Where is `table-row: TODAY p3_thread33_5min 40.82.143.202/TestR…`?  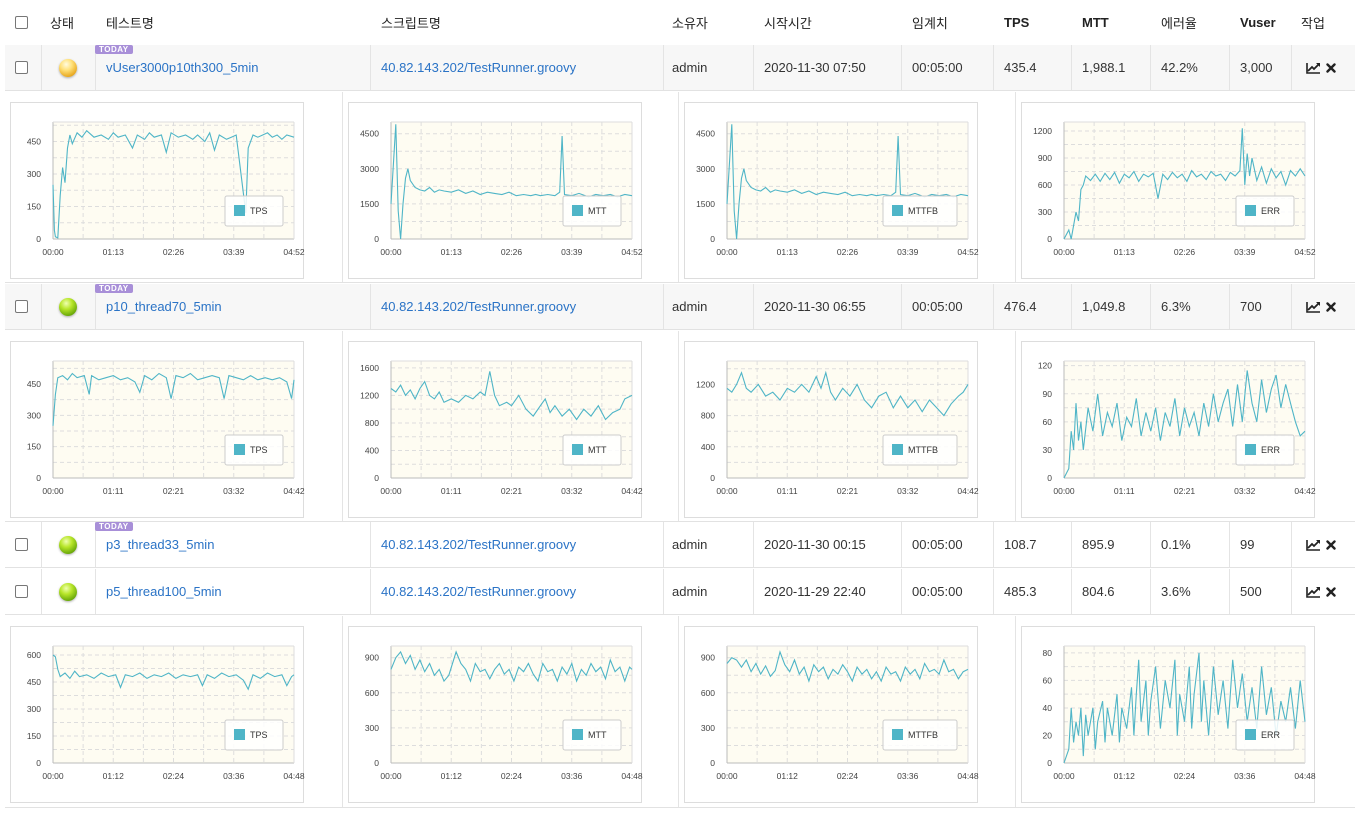
table-row: TODAY p3_thread33_5min 40.82.143.202/TestR… is located at coordinates (680, 545).